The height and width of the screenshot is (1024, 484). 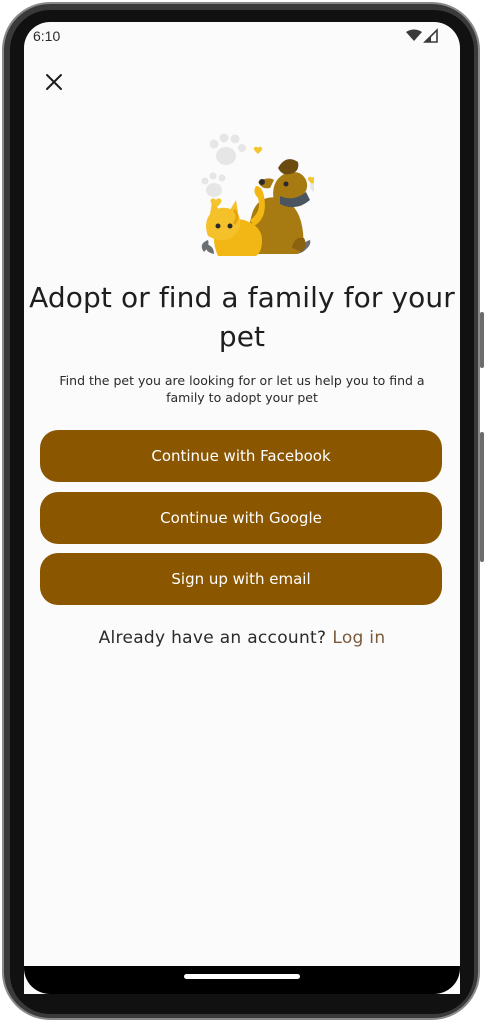 What do you see at coordinates (242, 317) in the screenshot?
I see `page-title: Adopt or find a family for your pet` at bounding box center [242, 317].